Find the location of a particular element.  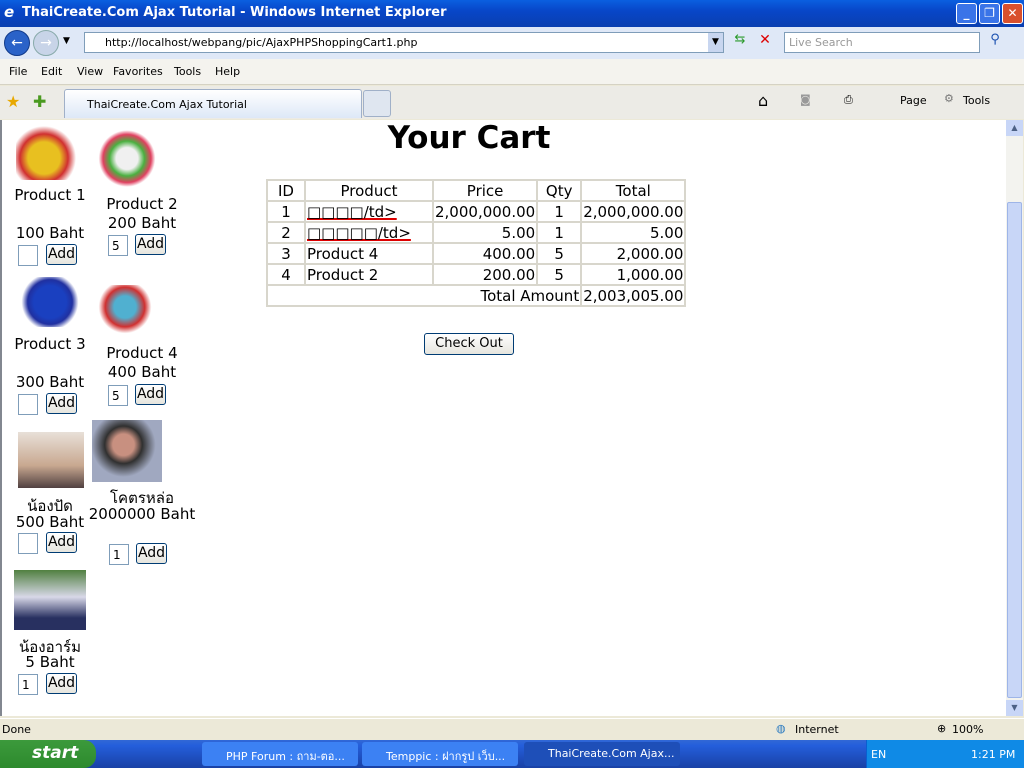

product-7-qty-input: 1 is located at coordinates (28, 684).